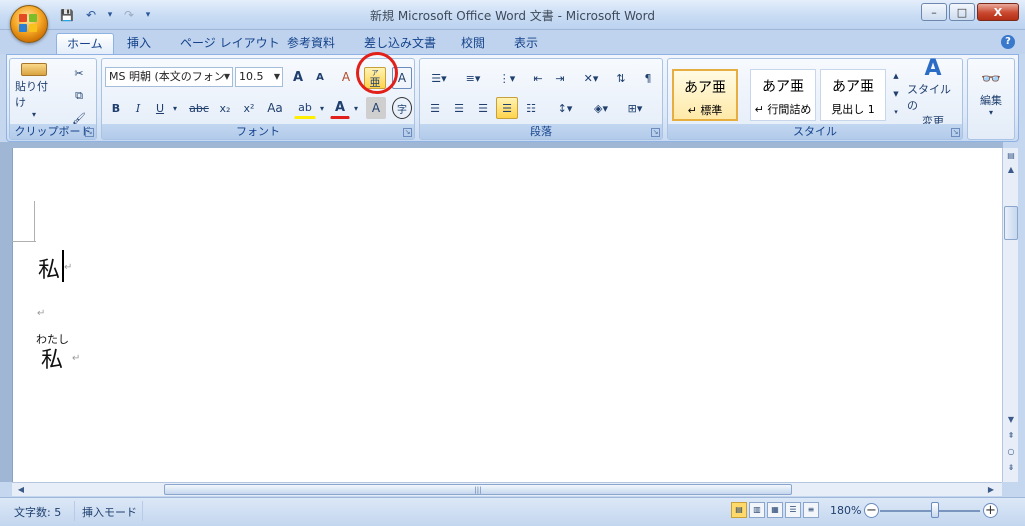 The width and height of the screenshot is (1025, 526). I want to click on draft-view-icon: ≡, so click(811, 510).